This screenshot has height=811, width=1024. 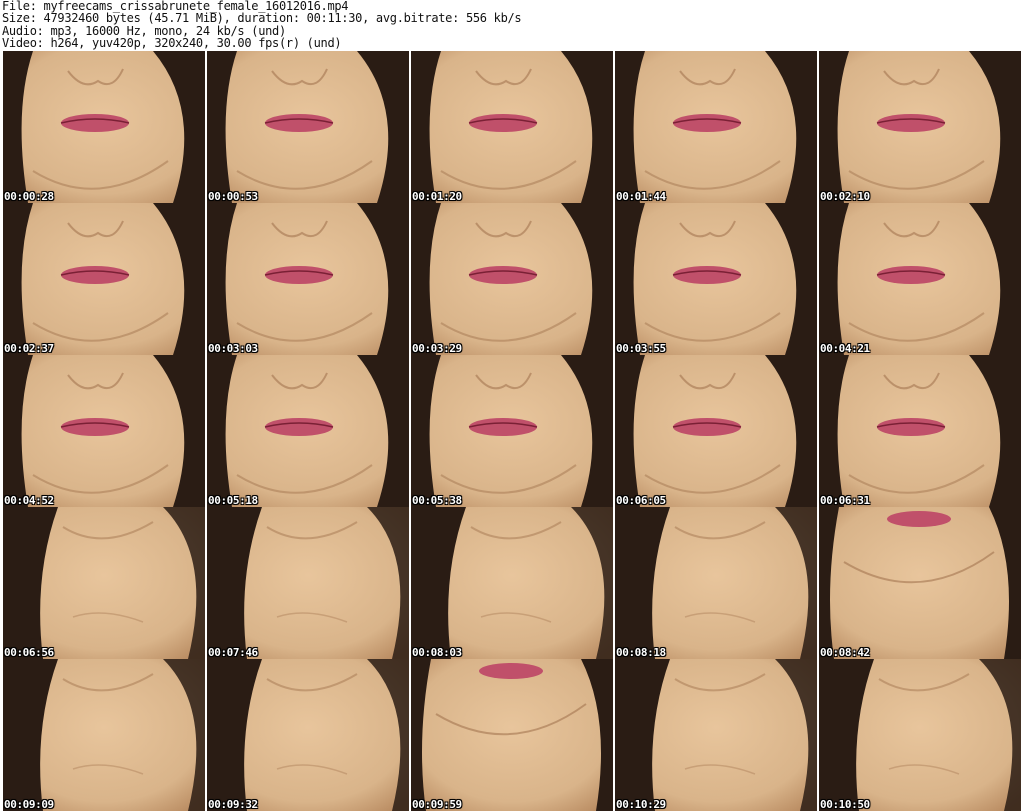 What do you see at coordinates (233, 500) in the screenshot?
I see `thumbnail-timestamp: 00:05:18` at bounding box center [233, 500].